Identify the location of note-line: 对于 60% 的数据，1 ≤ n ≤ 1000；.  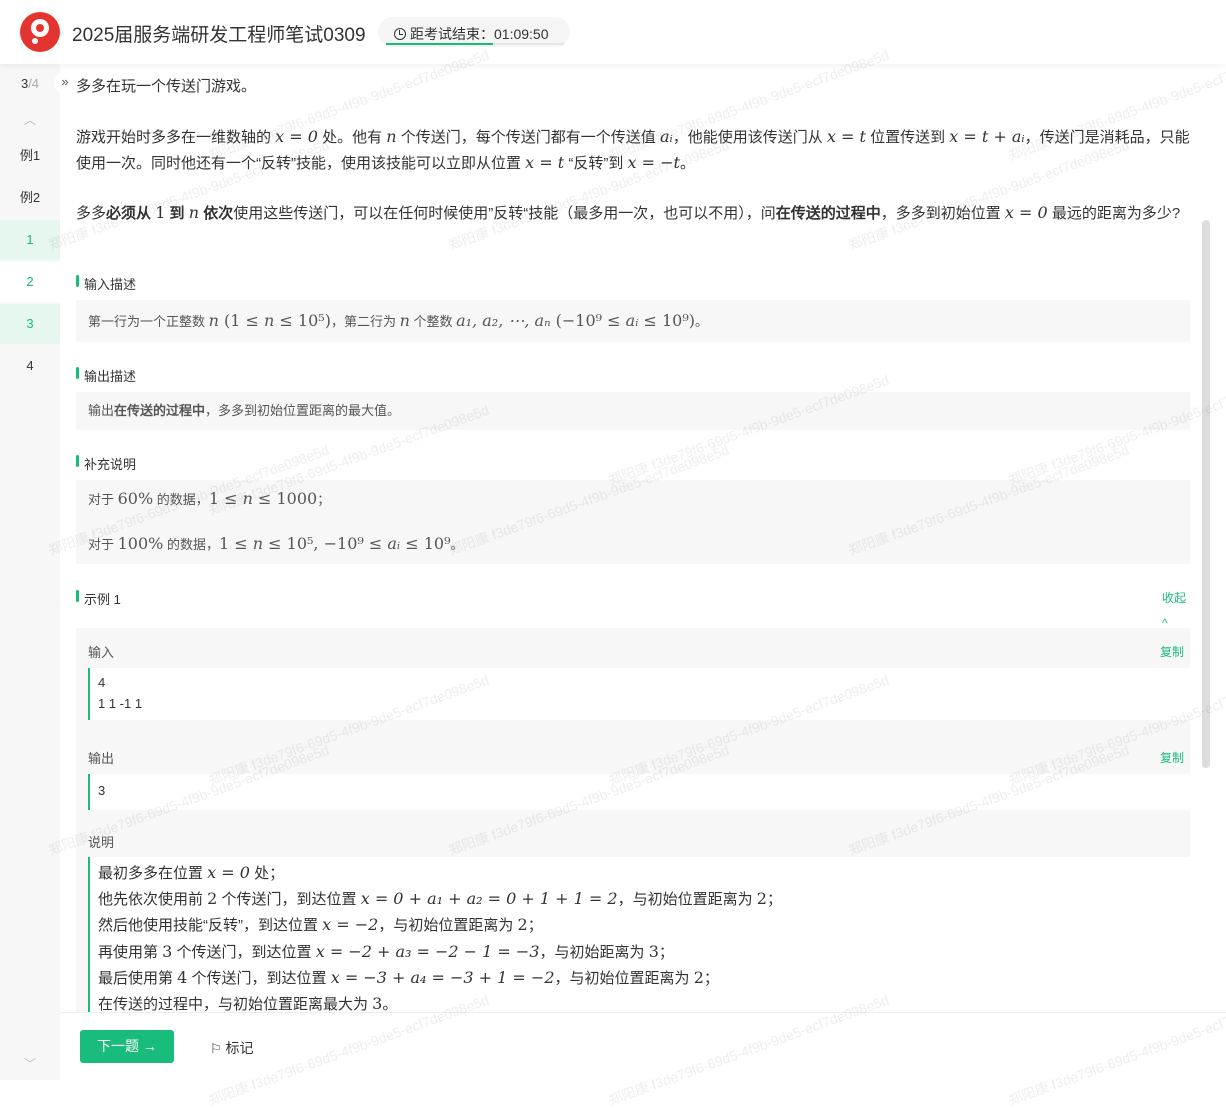
(209, 499).